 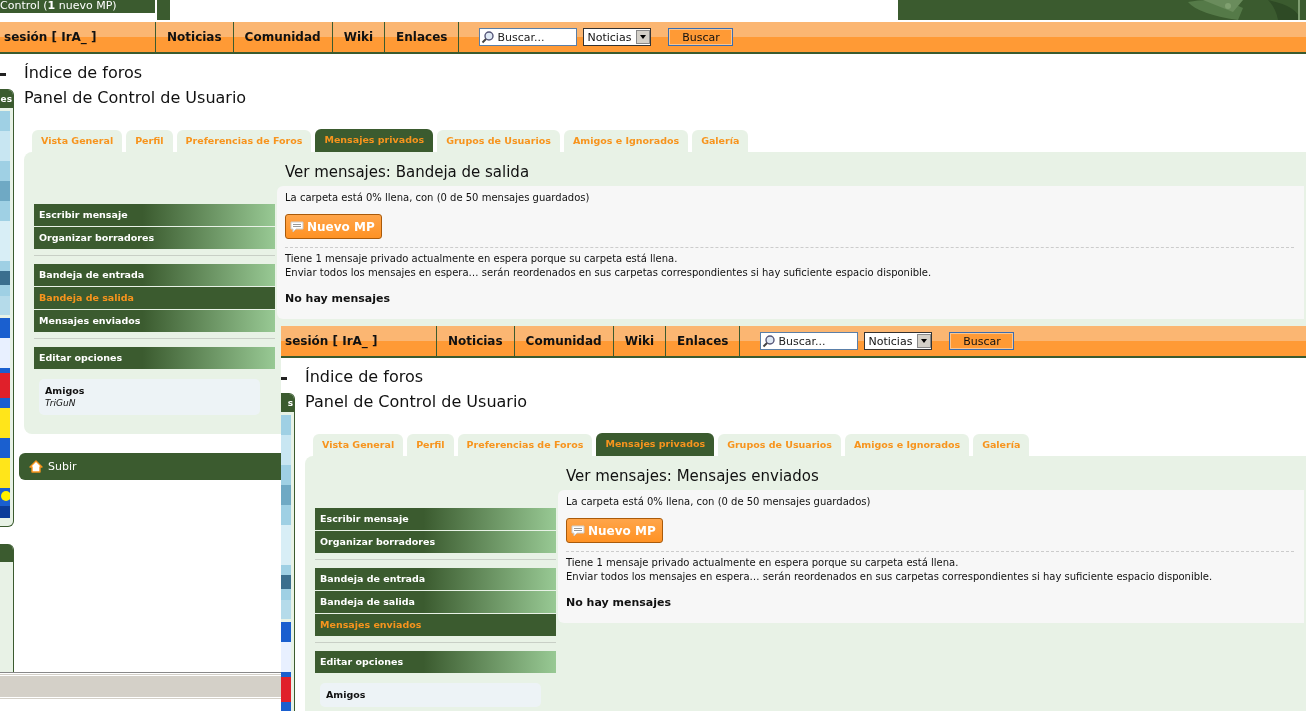 What do you see at coordinates (149, 403) in the screenshot?
I see `friend-link: TriGuN` at bounding box center [149, 403].